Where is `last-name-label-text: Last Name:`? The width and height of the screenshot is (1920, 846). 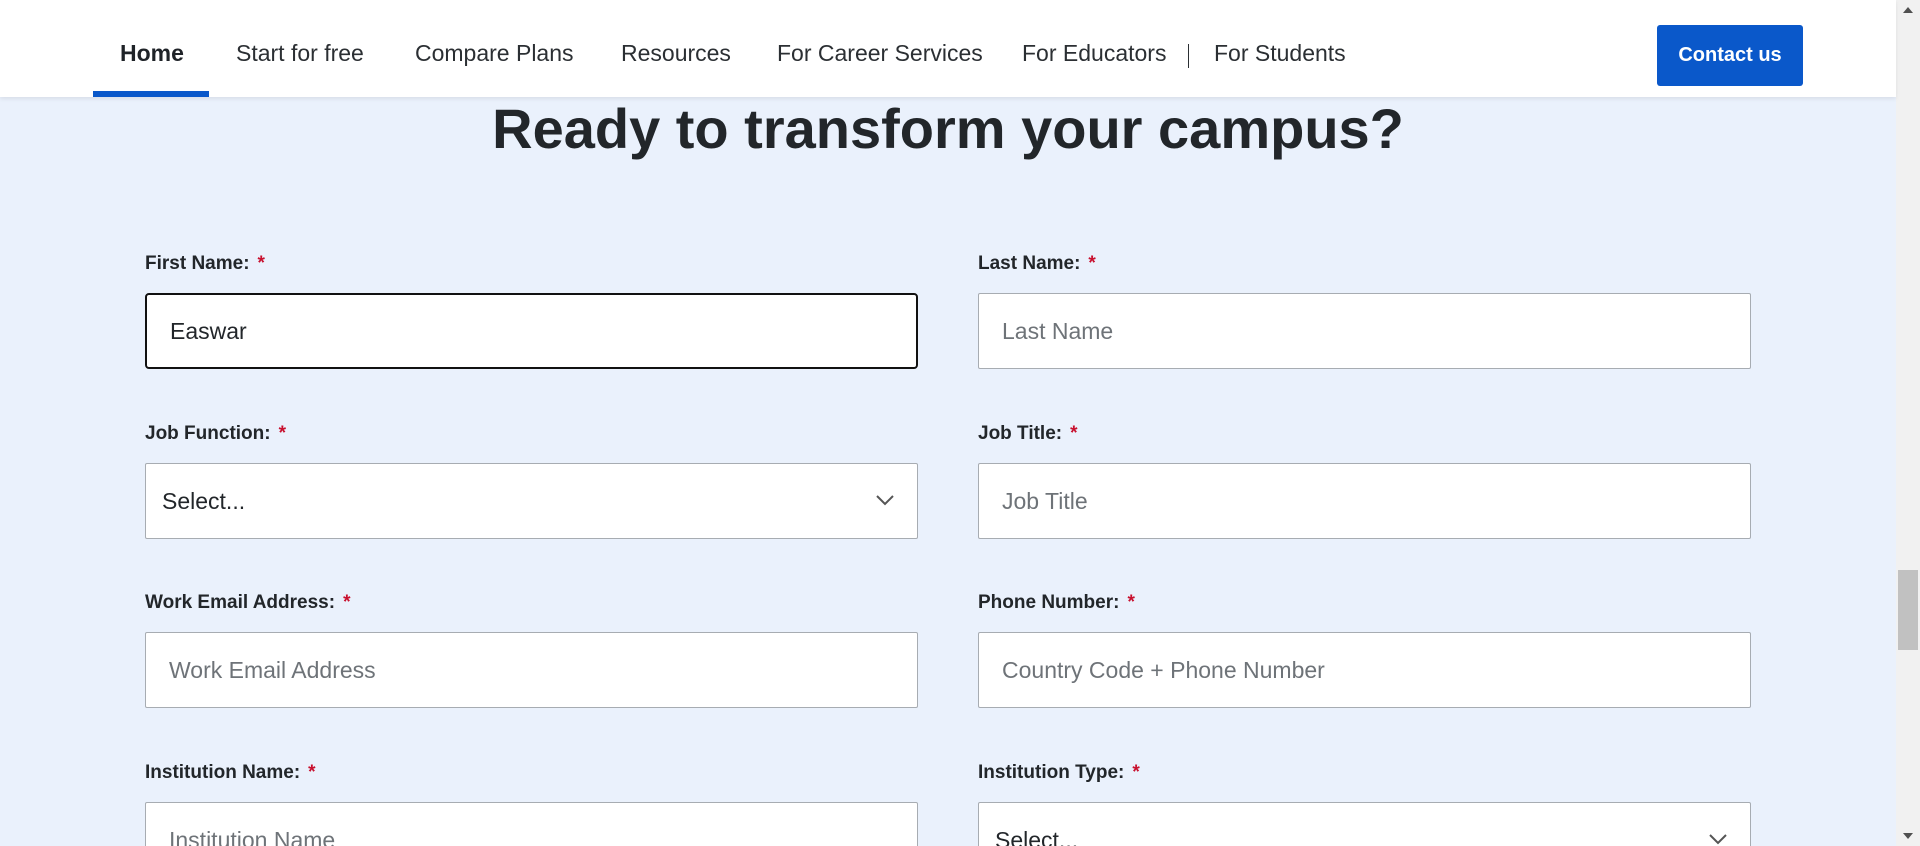
last-name-label-text: Last Name: is located at coordinates (1029, 263).